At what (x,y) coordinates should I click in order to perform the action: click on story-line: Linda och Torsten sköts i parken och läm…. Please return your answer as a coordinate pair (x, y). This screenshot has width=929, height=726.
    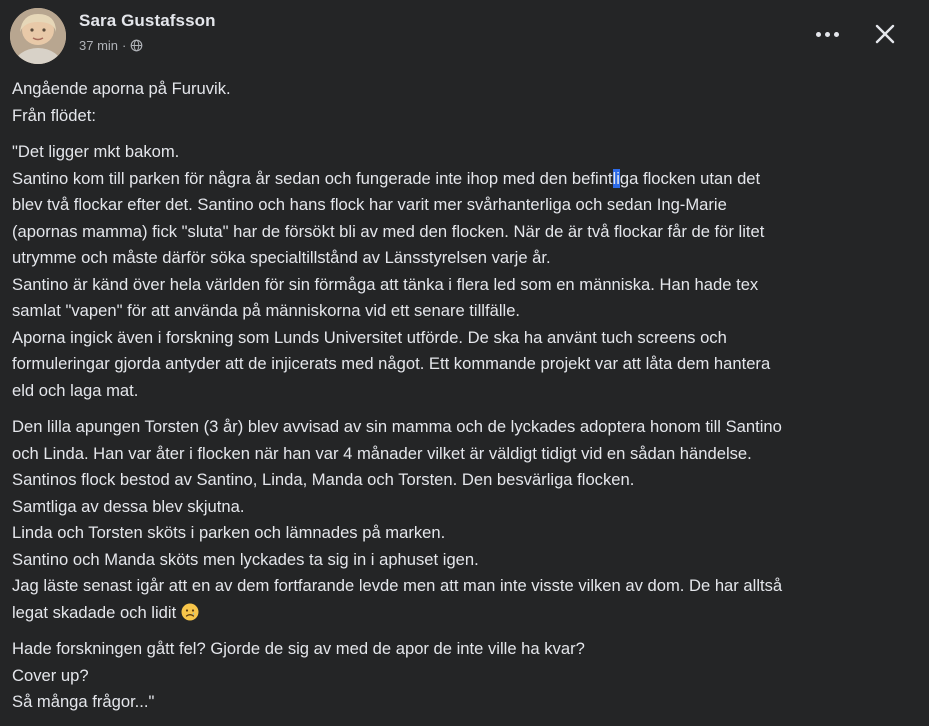
    Looking at the image, I should click on (229, 532).